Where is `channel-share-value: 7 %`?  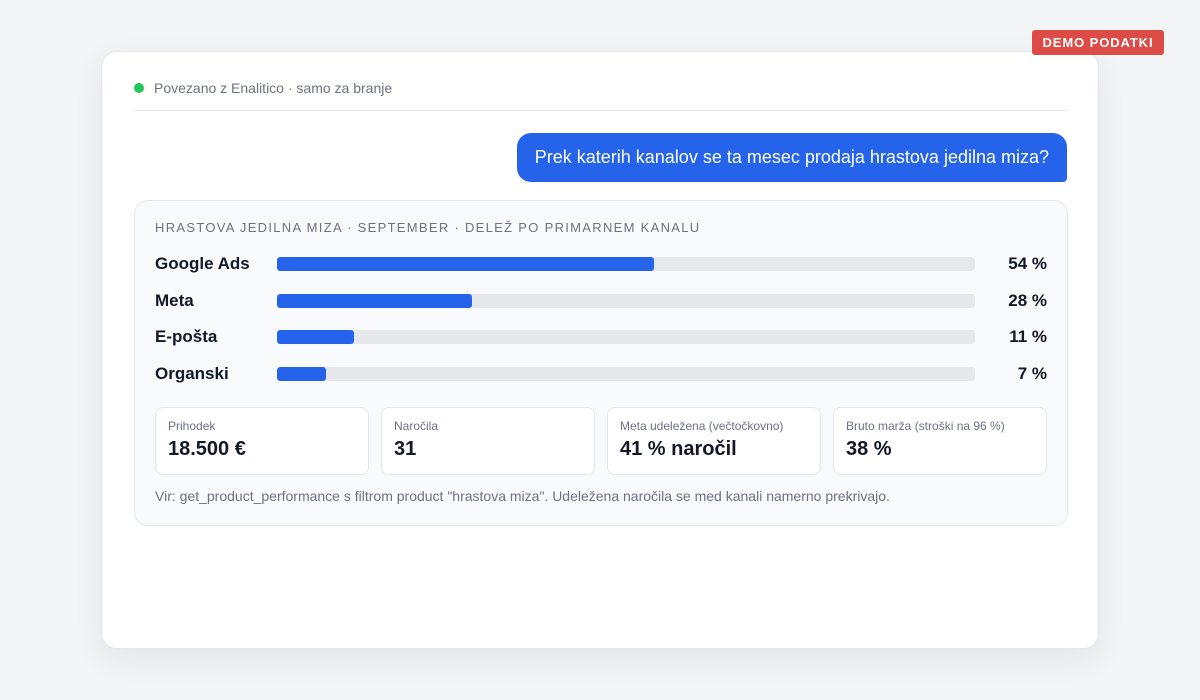 channel-share-value: 7 % is located at coordinates (1032, 373).